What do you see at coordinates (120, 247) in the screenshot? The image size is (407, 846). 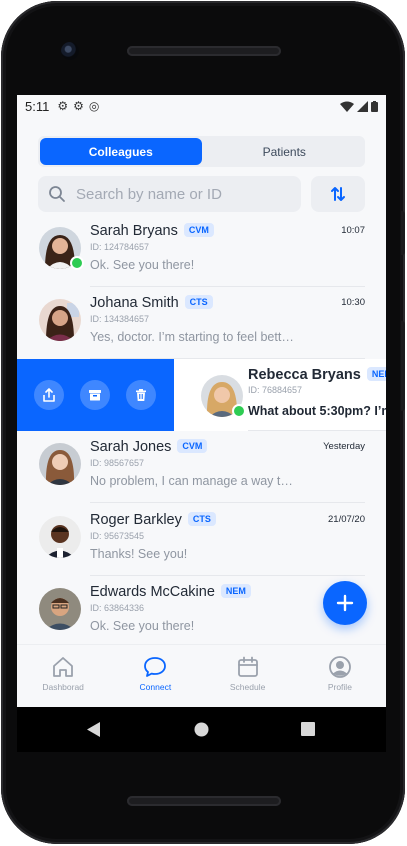 I see `contact-id: ID: 124784657` at bounding box center [120, 247].